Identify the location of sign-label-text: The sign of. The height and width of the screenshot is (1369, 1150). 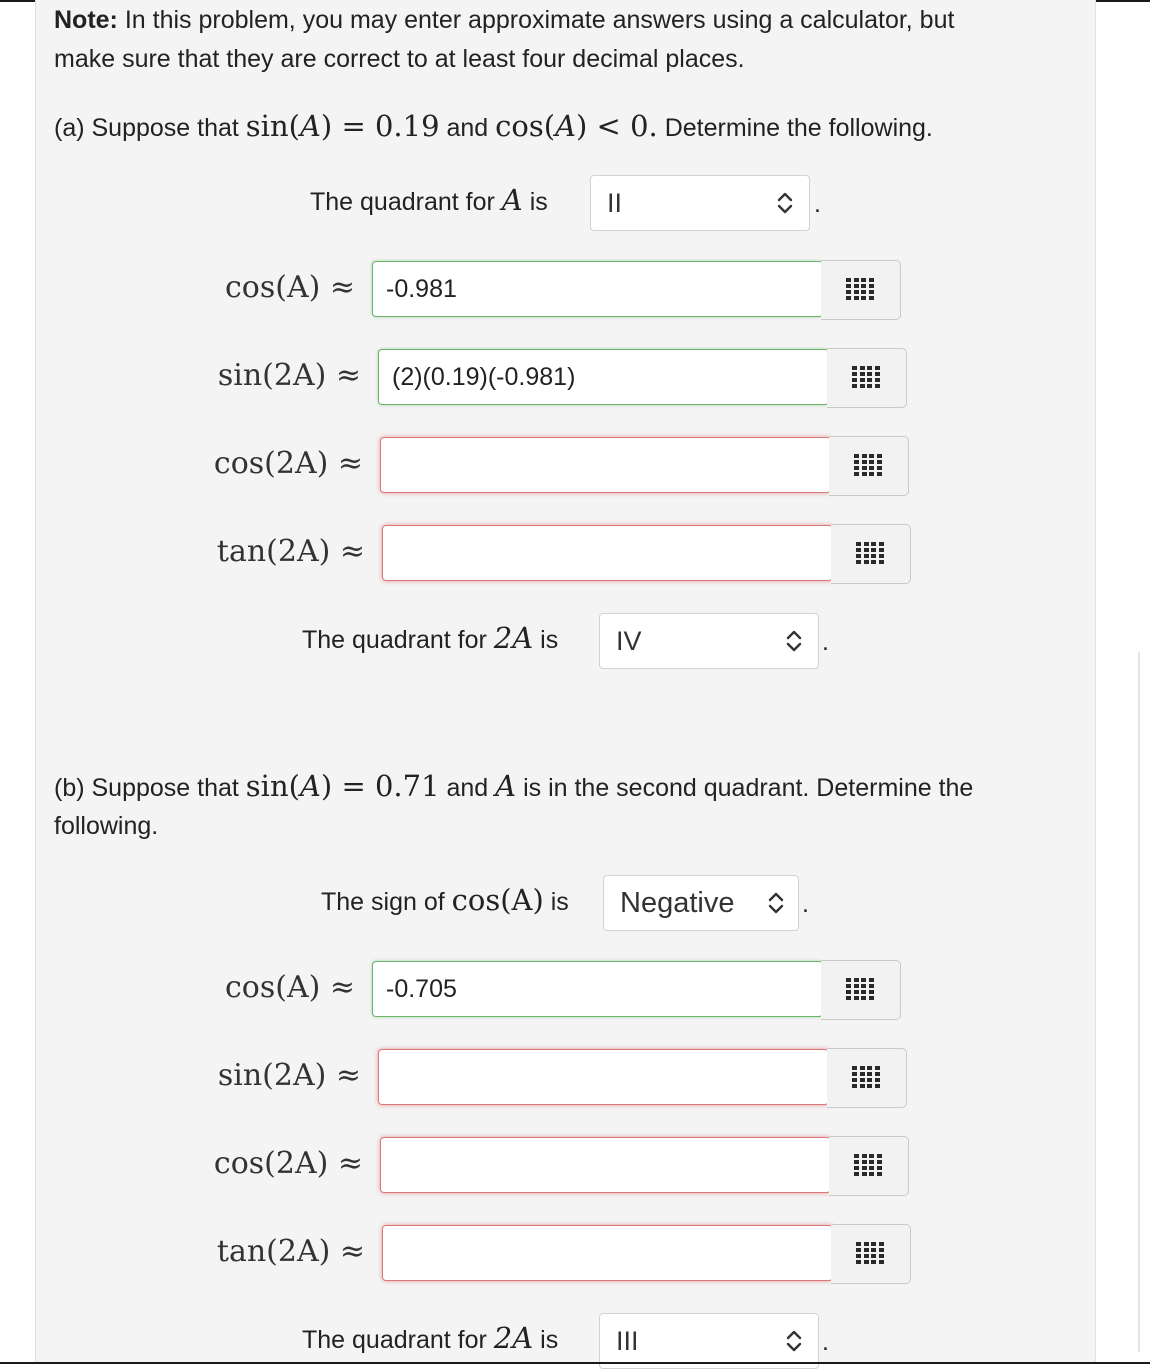
(383, 902).